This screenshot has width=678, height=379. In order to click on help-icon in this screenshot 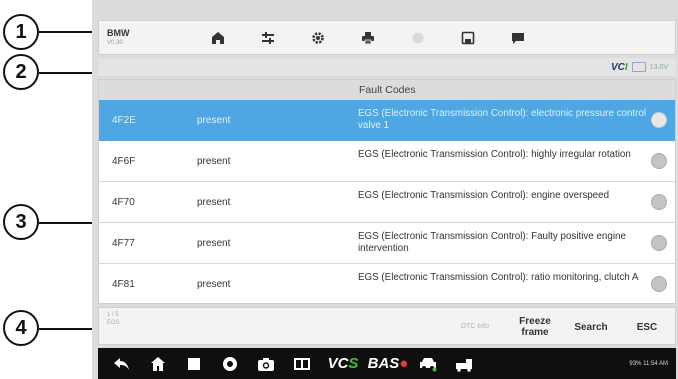, I will do `click(418, 37)`.